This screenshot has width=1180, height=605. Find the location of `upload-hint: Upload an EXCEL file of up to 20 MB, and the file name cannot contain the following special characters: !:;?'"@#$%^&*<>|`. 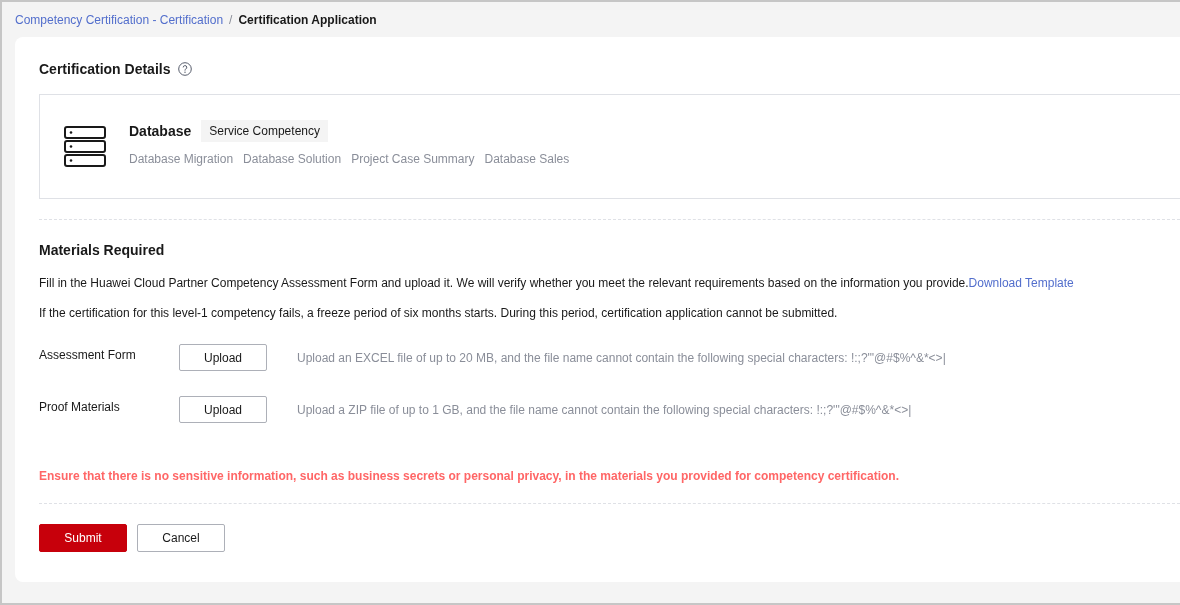

upload-hint: Upload an EXCEL file of up to 20 MB, and the file name cannot contain the following special characters: !:;?'"@#$%^&*<>| is located at coordinates (621, 357).